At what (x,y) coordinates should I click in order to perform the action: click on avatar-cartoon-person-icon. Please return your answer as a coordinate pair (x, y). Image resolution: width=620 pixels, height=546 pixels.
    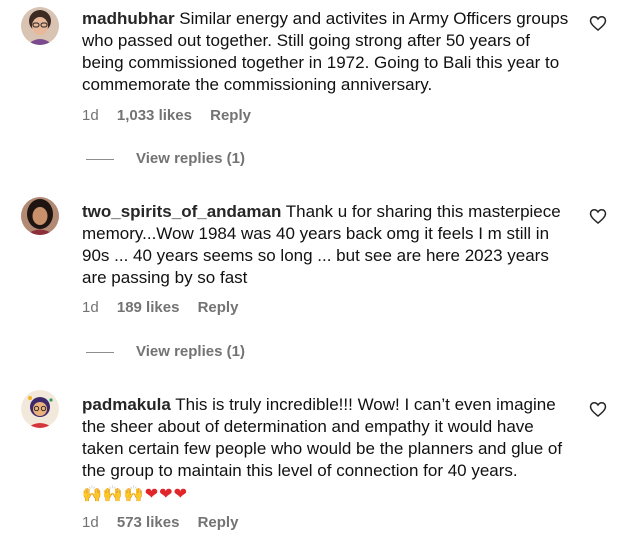
    Looking at the image, I should click on (40, 409).